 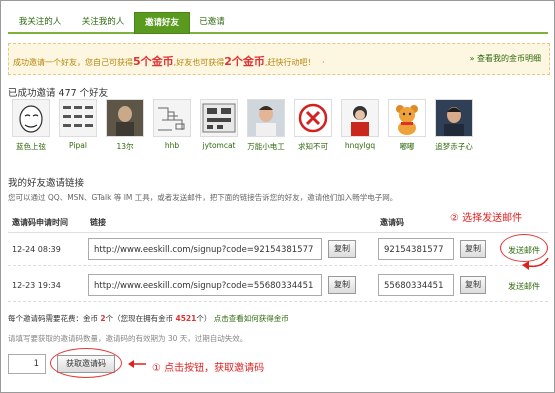 What do you see at coordinates (172, 118) in the screenshot?
I see `circuit-avatar` at bounding box center [172, 118].